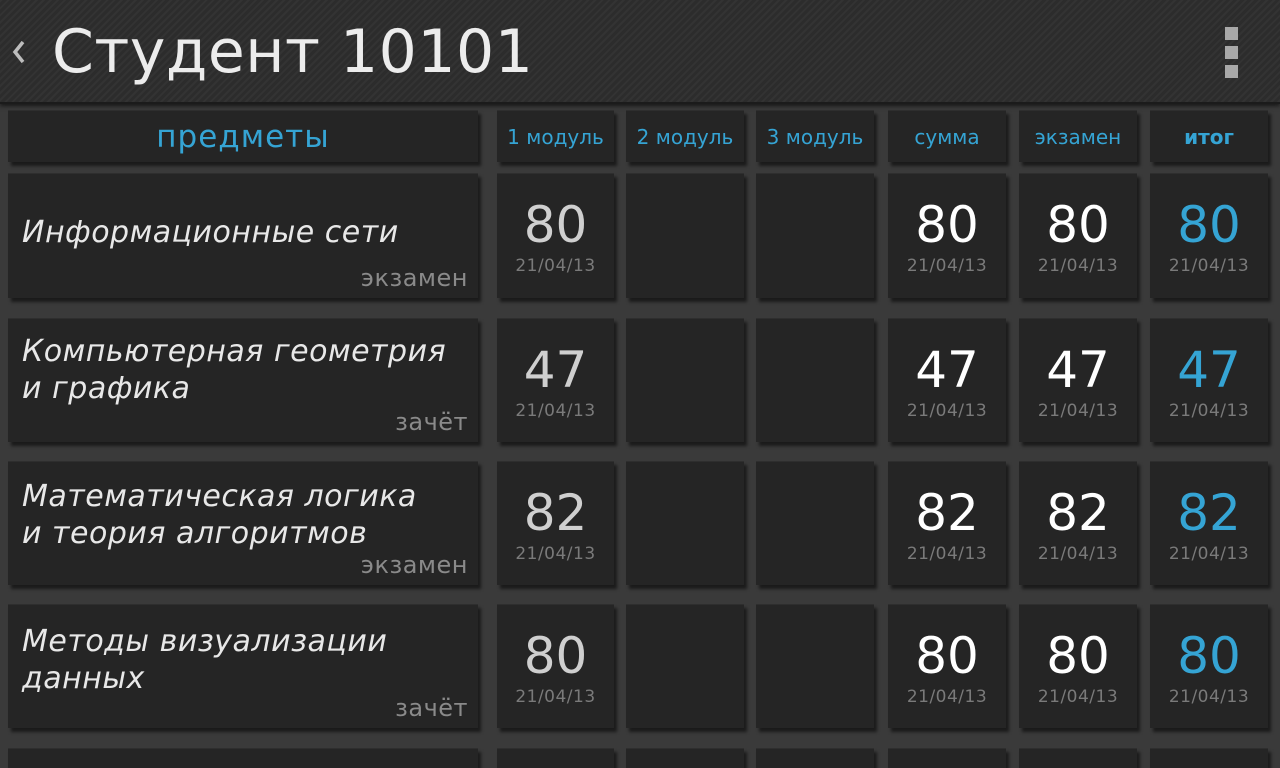  I want to click on header-module3-label: 3 модуль, so click(815, 136).